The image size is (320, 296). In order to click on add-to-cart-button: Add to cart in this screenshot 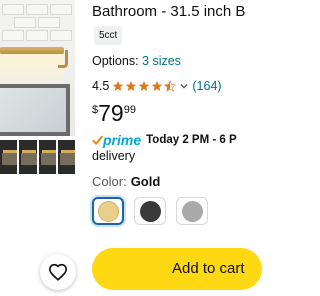, I will do `click(177, 269)`.